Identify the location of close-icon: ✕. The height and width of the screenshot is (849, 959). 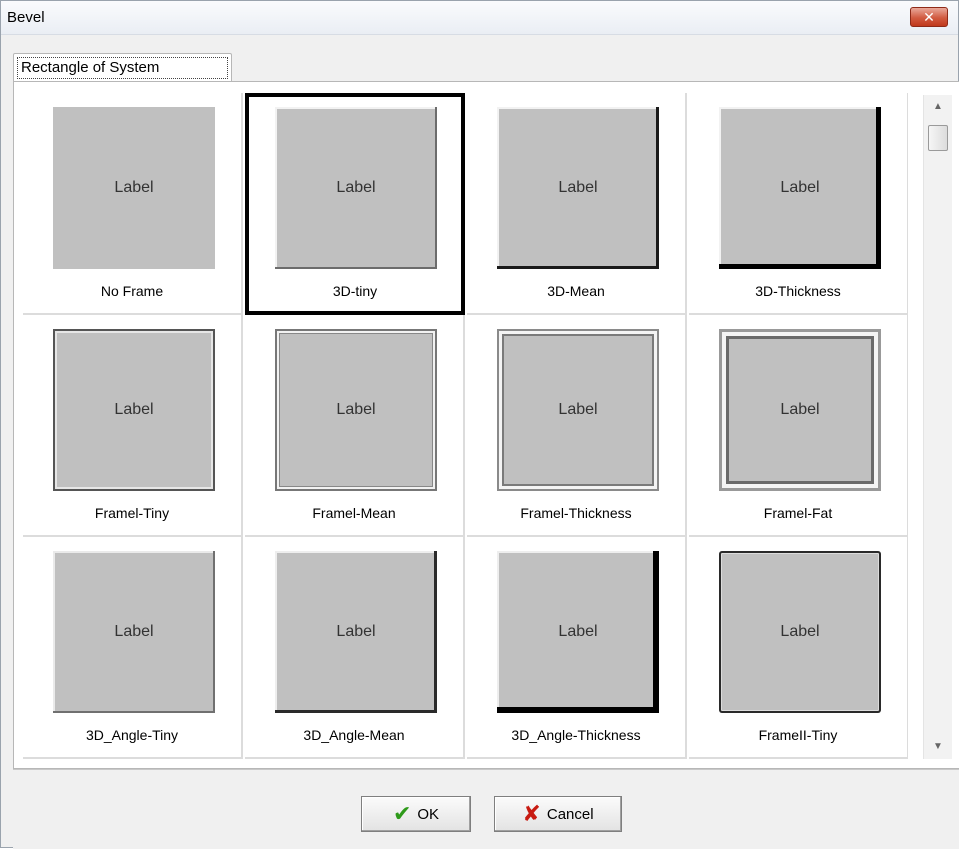
(929, 16).